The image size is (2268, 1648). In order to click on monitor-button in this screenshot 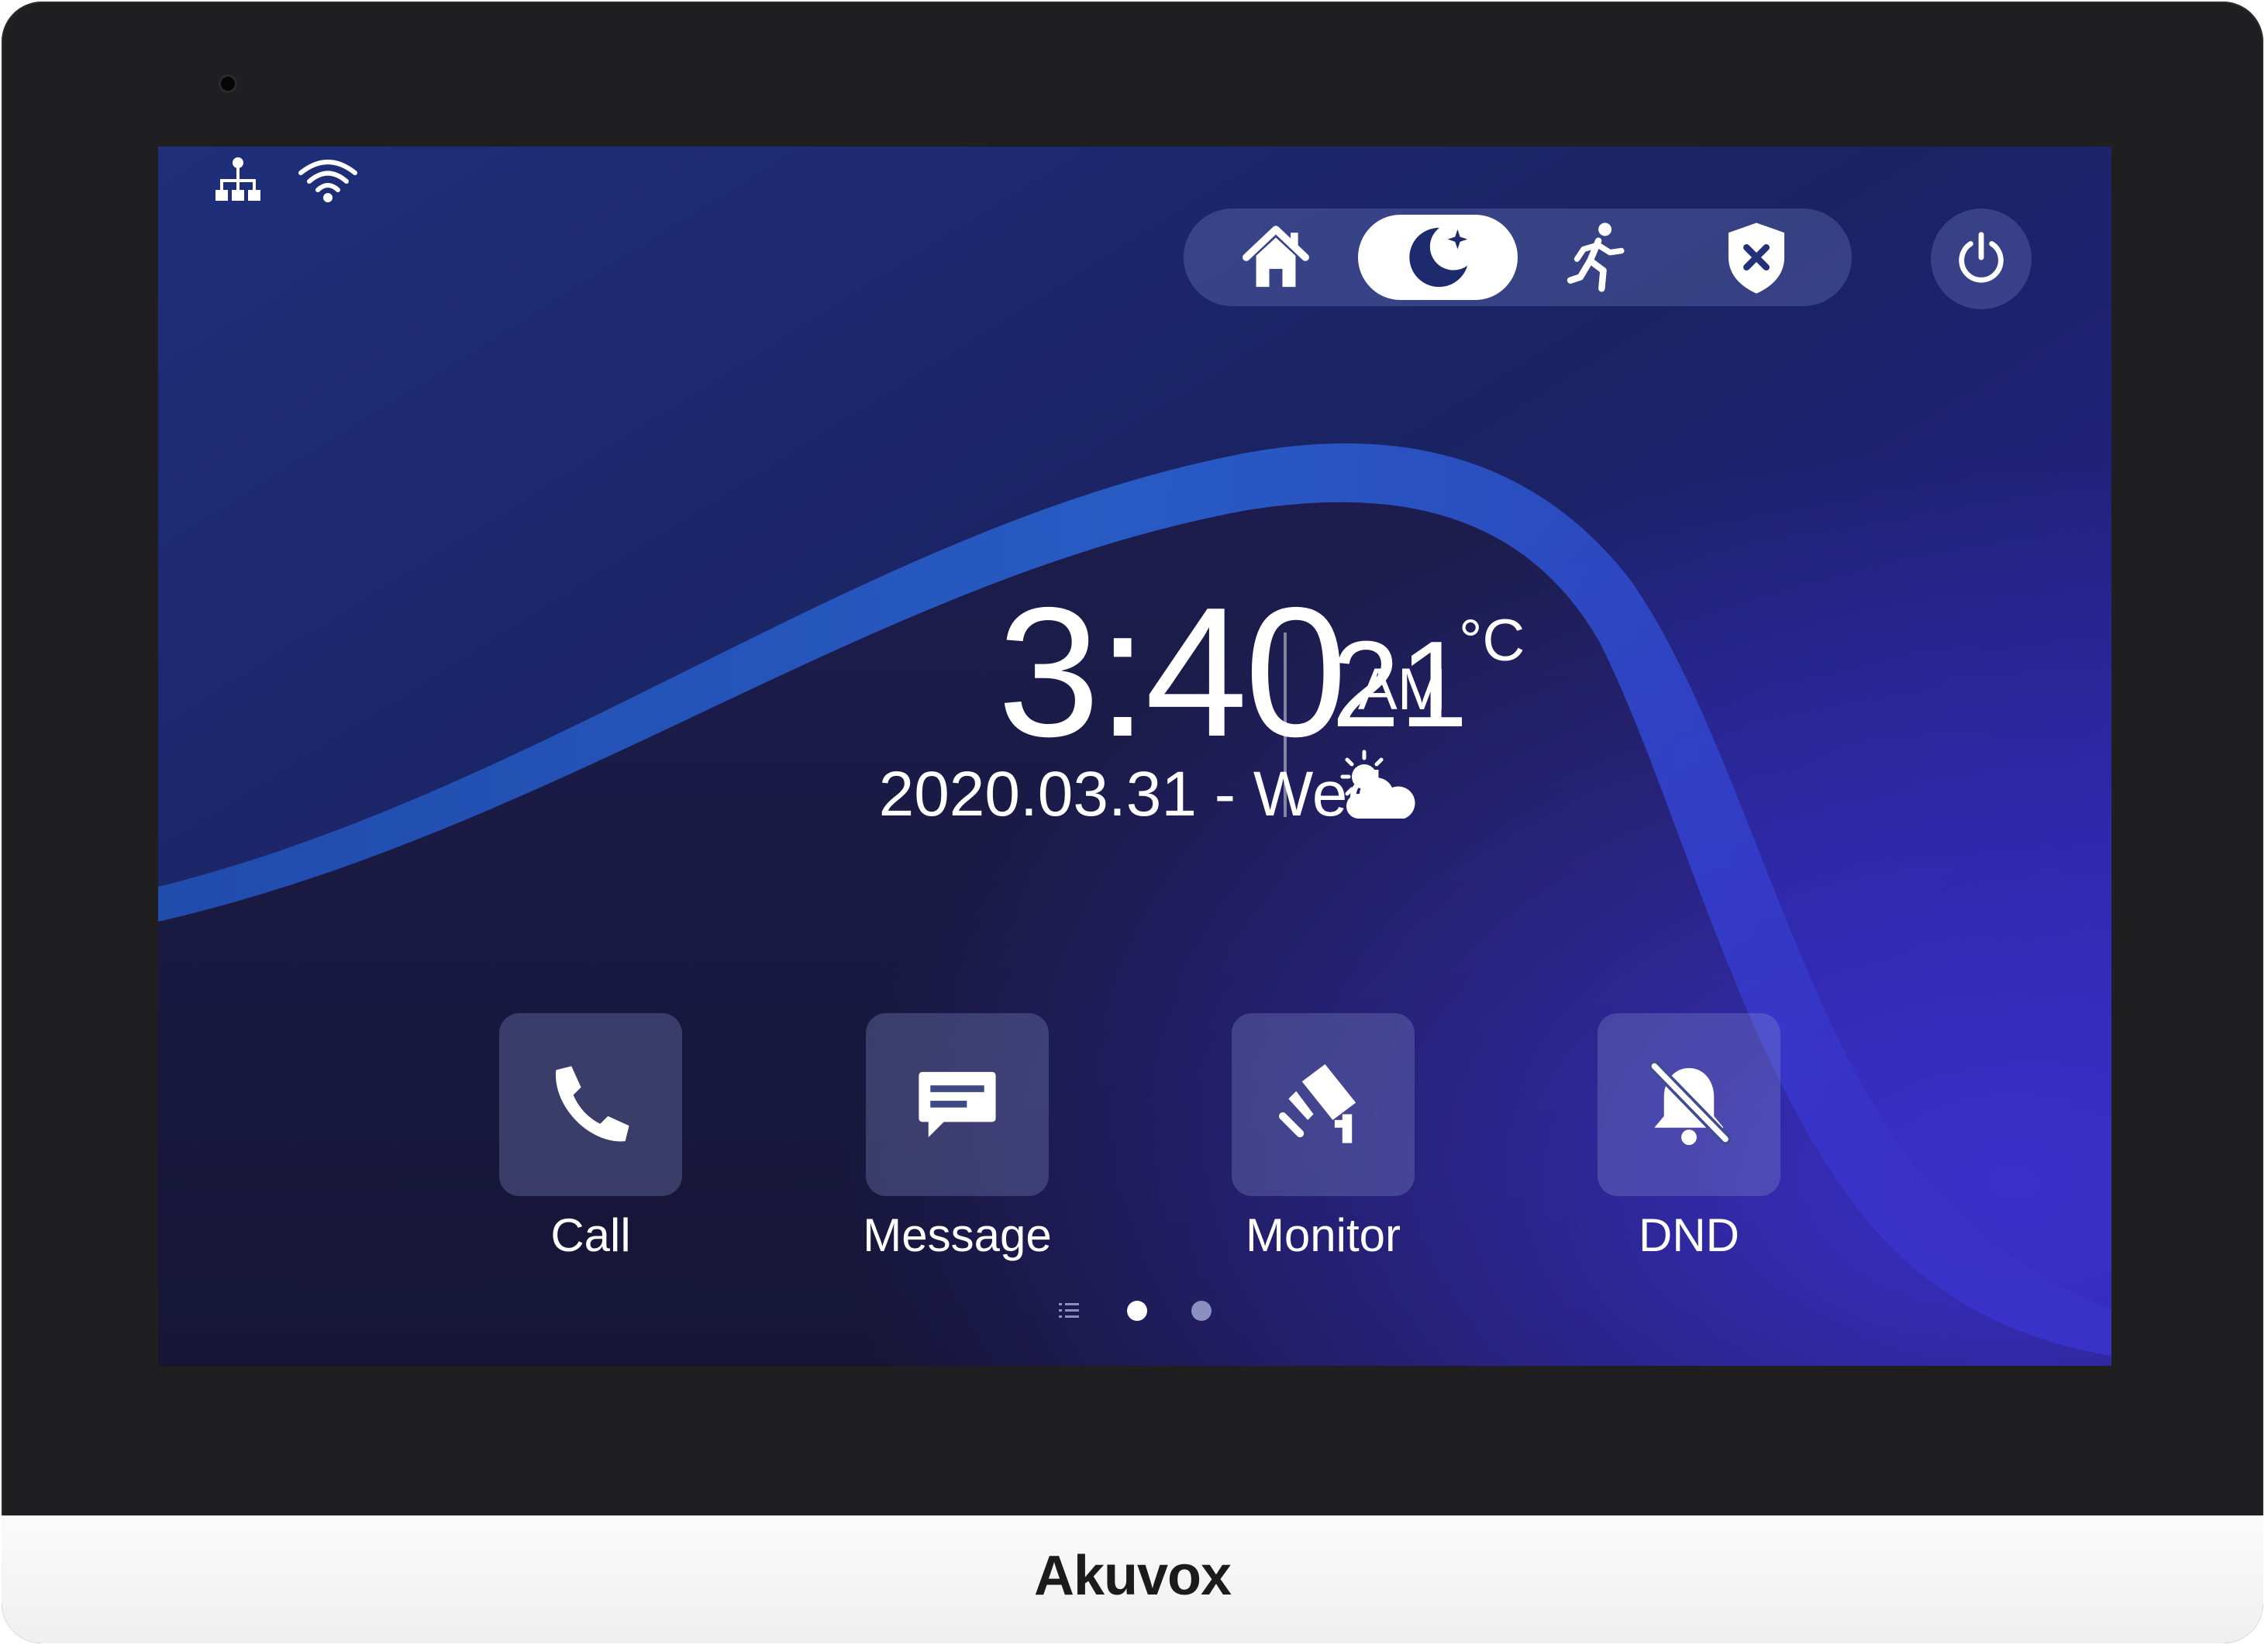, I will do `click(1323, 1104)`.